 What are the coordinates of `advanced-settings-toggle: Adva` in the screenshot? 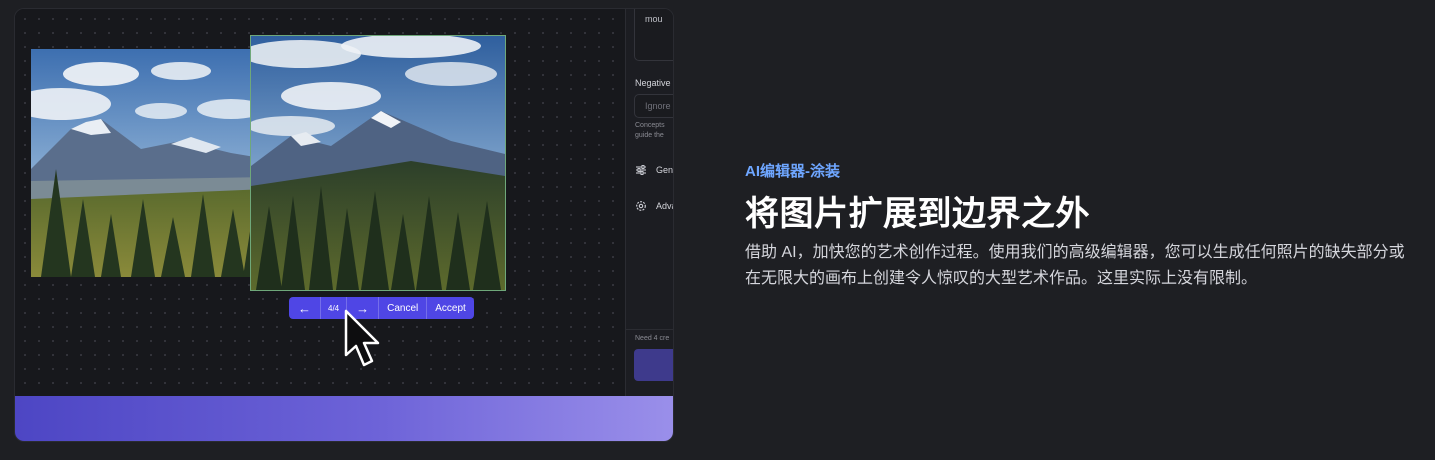 It's located at (654, 206).